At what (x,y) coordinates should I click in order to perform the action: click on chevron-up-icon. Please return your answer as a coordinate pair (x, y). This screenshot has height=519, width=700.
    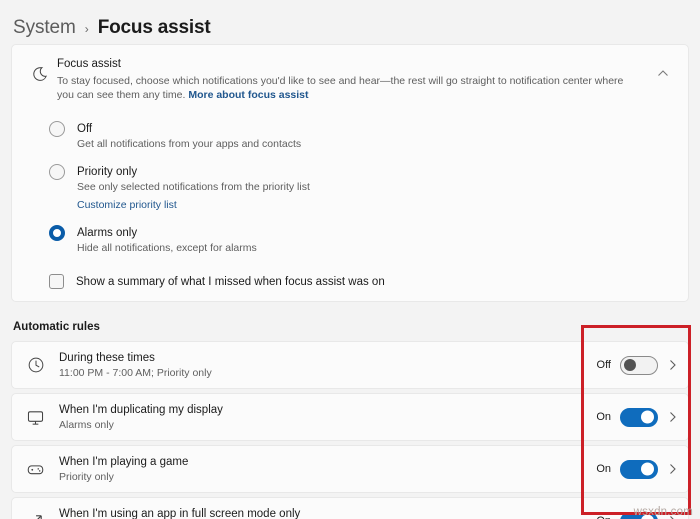
    Looking at the image, I should click on (663, 68).